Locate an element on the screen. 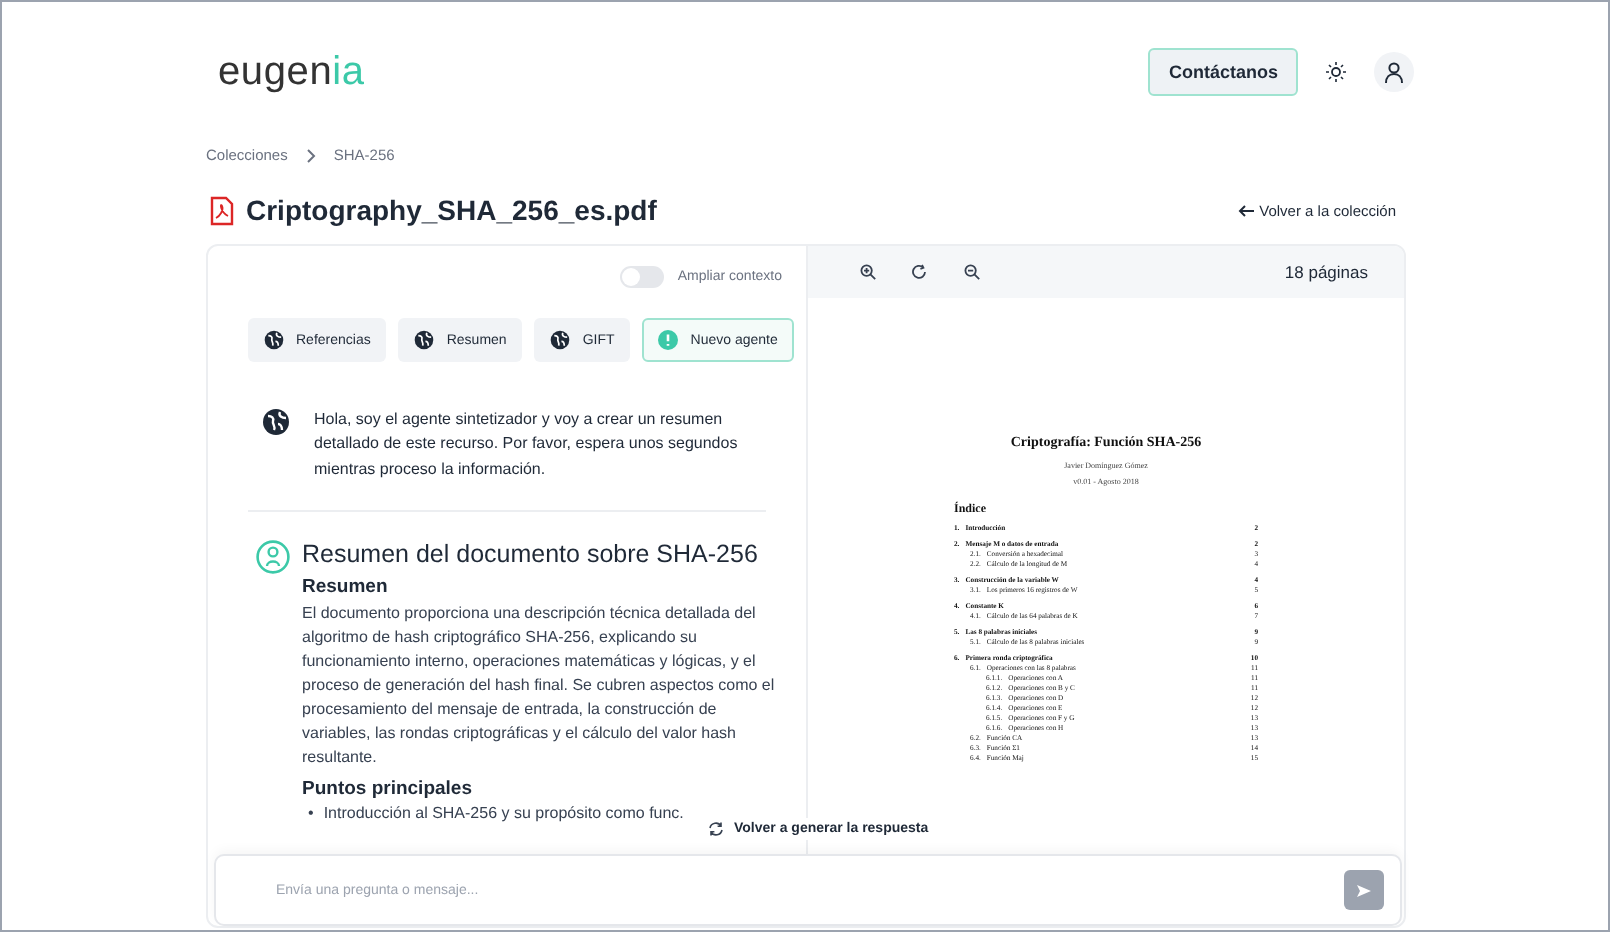 The width and height of the screenshot is (1610, 932). sun-icon is located at coordinates (1336, 72).